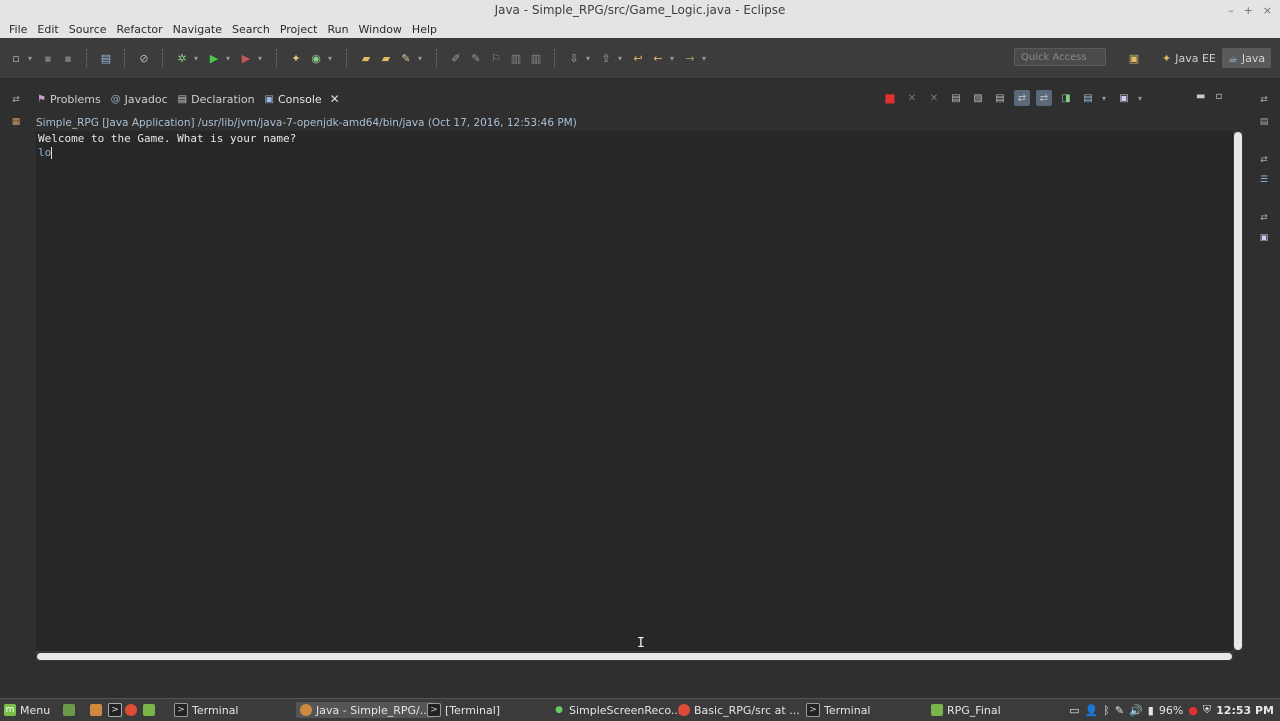 The height and width of the screenshot is (721, 1280). I want to click on close-icon: ×, so click(1267, 10).